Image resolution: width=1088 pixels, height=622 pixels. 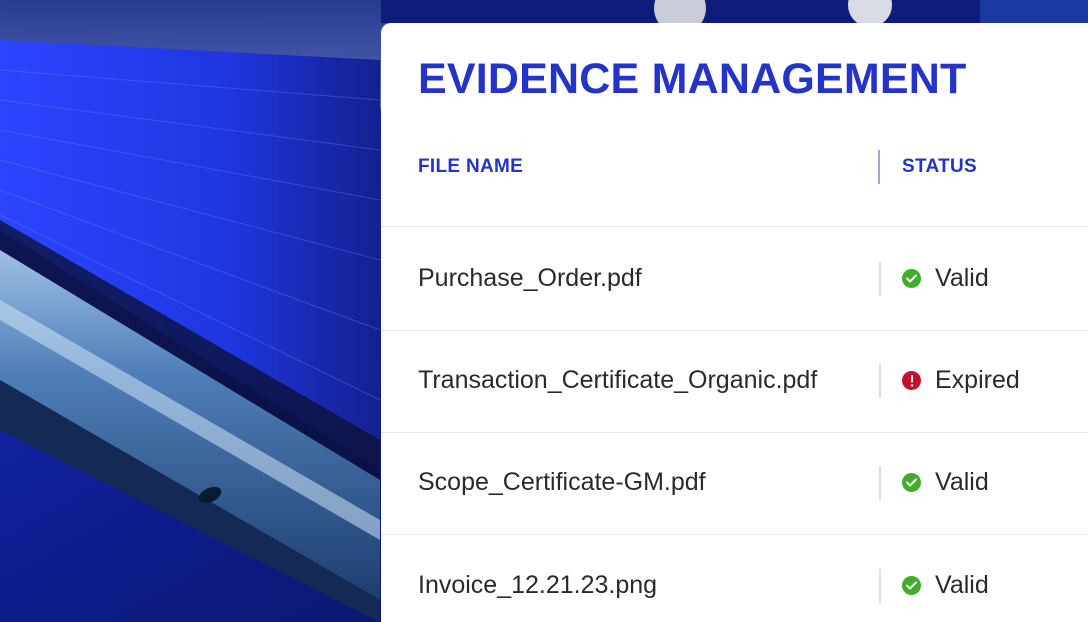 What do you see at coordinates (911, 380) in the screenshot?
I see `exclamation-circle-icon` at bounding box center [911, 380].